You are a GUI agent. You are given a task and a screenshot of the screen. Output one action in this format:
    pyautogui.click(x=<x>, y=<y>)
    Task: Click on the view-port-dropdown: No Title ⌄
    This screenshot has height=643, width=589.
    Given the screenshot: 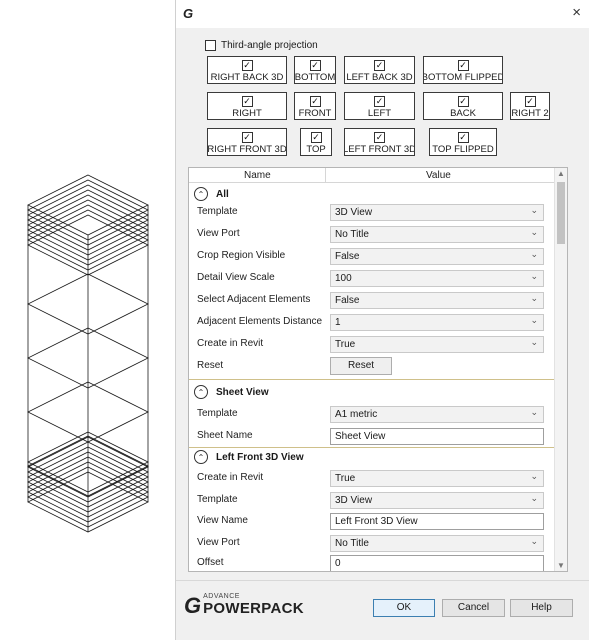 What is the action you would take?
    pyautogui.click(x=437, y=234)
    